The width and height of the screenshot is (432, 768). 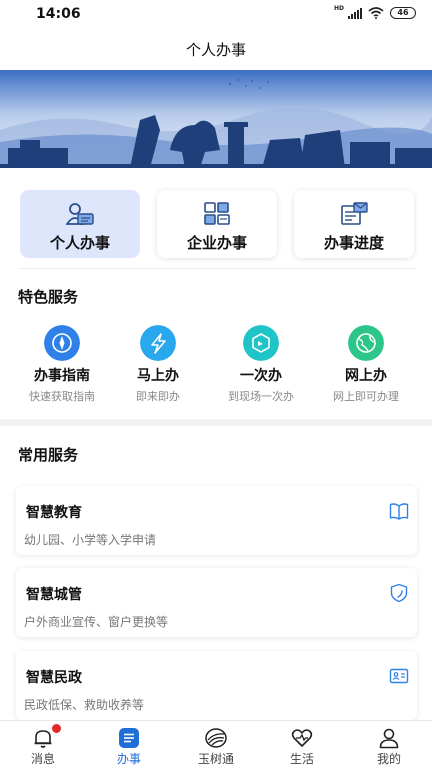 What do you see at coordinates (399, 676) in the screenshot?
I see `id-card-icon` at bounding box center [399, 676].